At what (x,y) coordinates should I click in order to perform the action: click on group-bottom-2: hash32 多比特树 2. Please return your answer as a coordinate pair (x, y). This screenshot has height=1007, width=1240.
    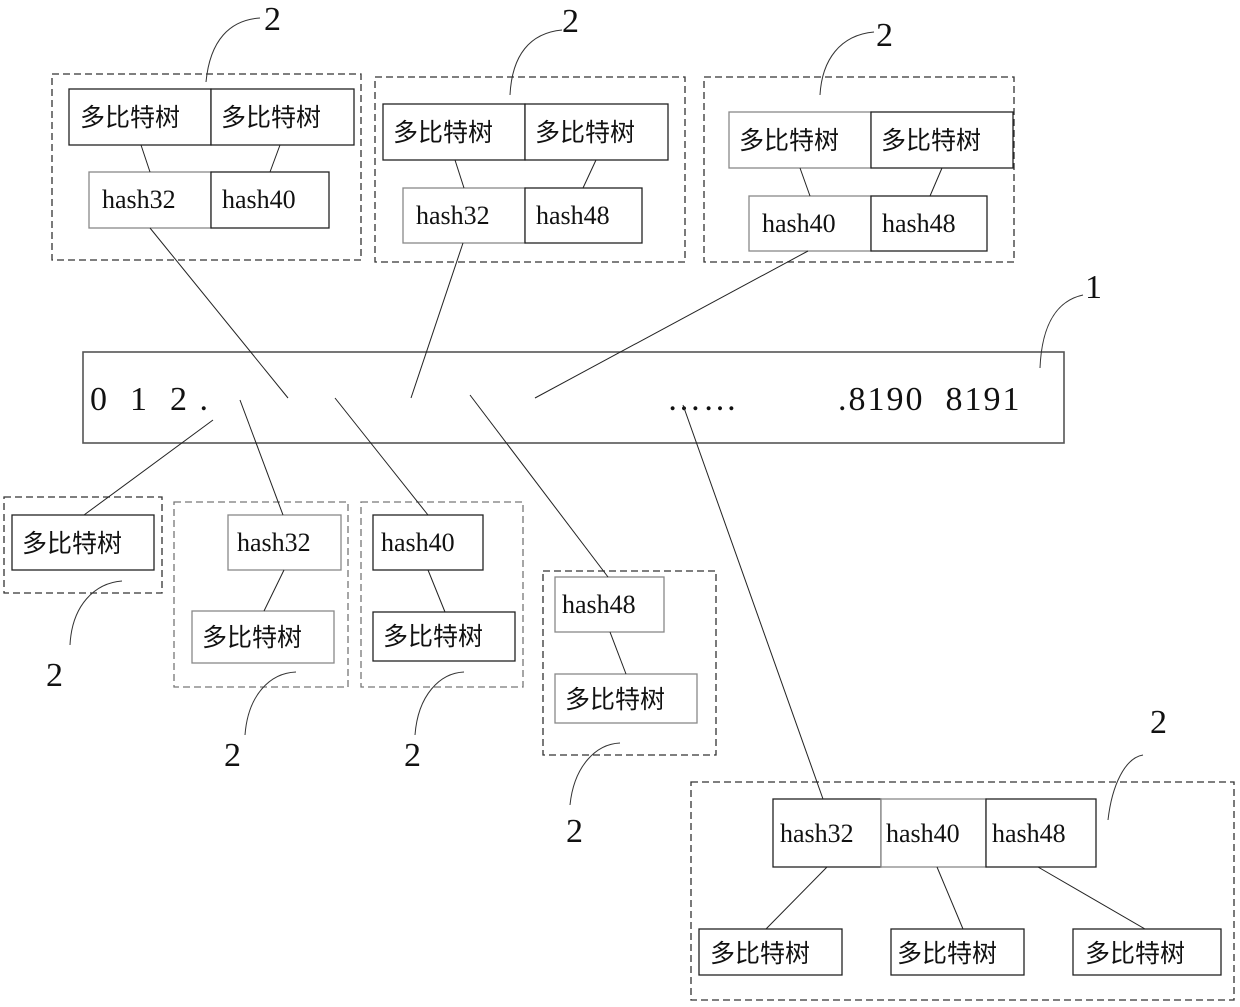
    Looking at the image, I should click on (261, 637).